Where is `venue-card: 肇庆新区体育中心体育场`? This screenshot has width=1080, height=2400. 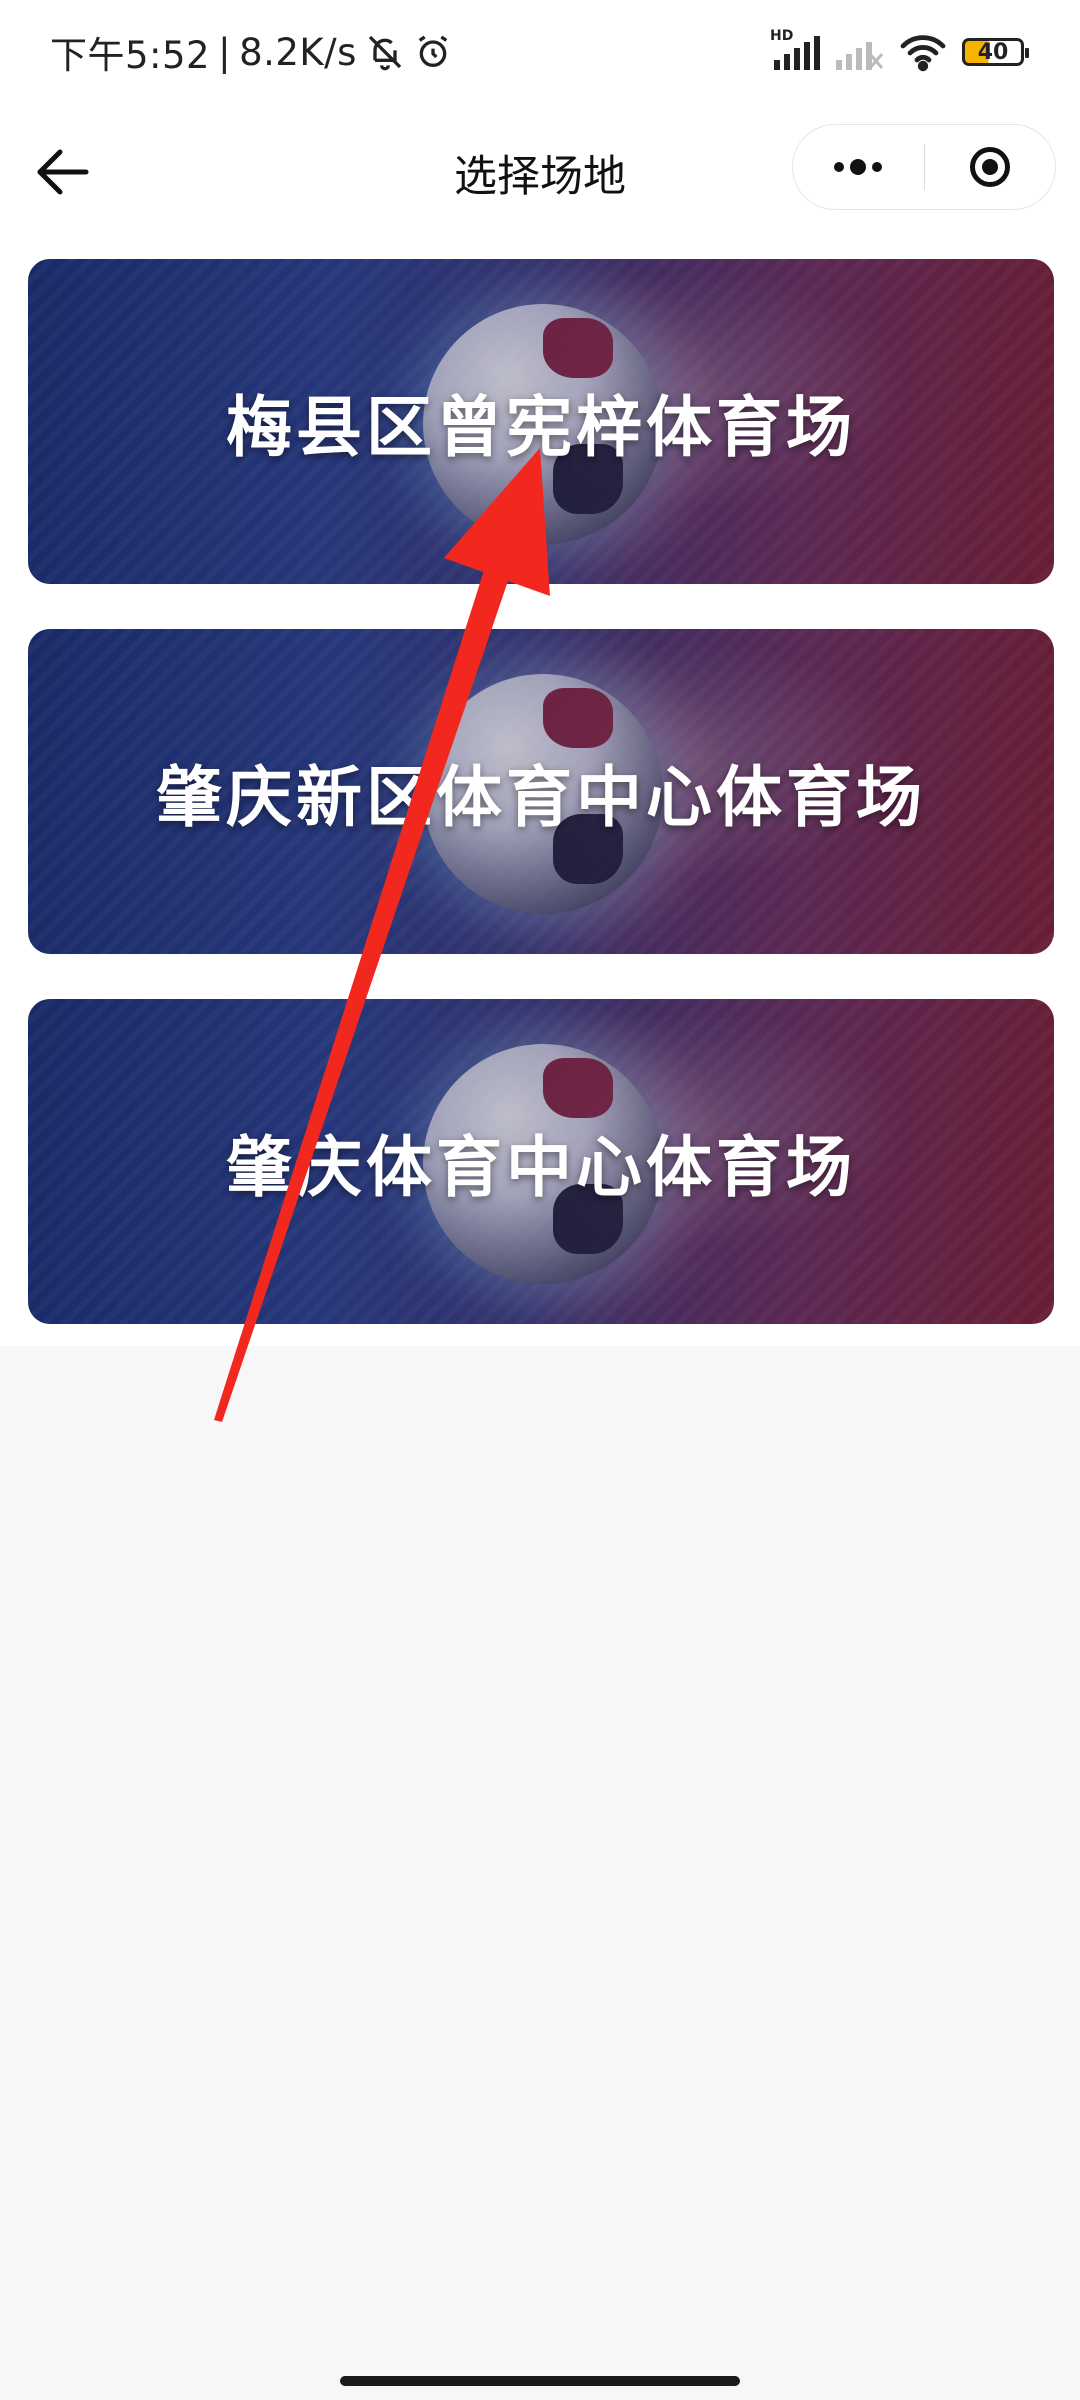 venue-card: 肇庆新区体育中心体育场 is located at coordinates (541, 791).